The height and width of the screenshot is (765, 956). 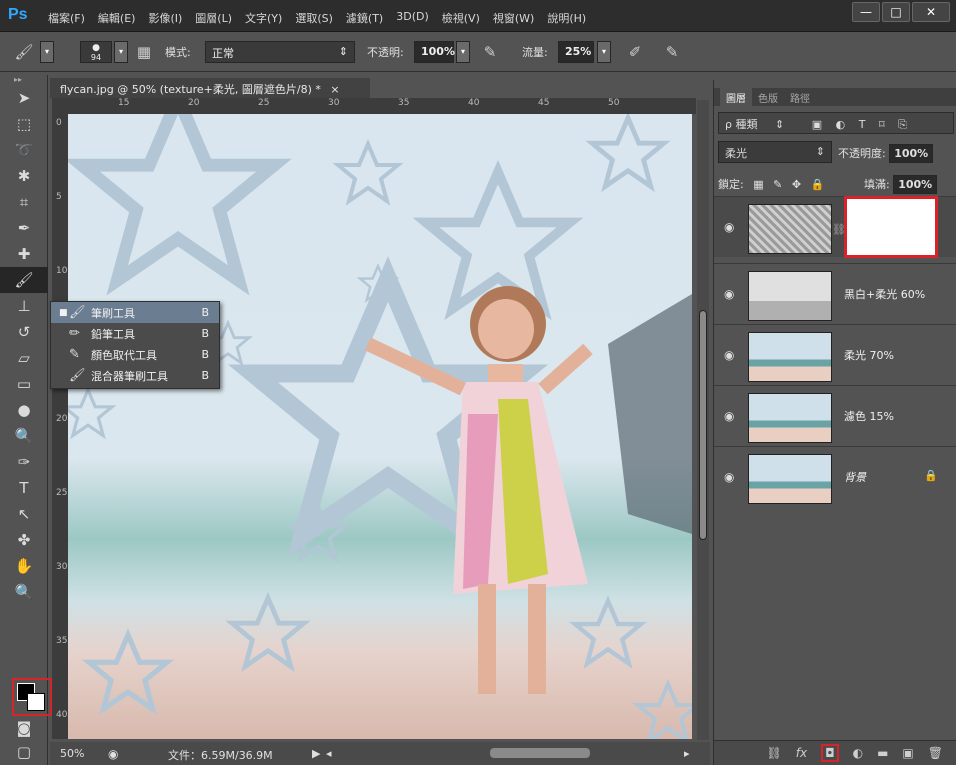 What do you see at coordinates (23, 80) in the screenshot?
I see `panel-grip: ▸▸` at bounding box center [23, 80].